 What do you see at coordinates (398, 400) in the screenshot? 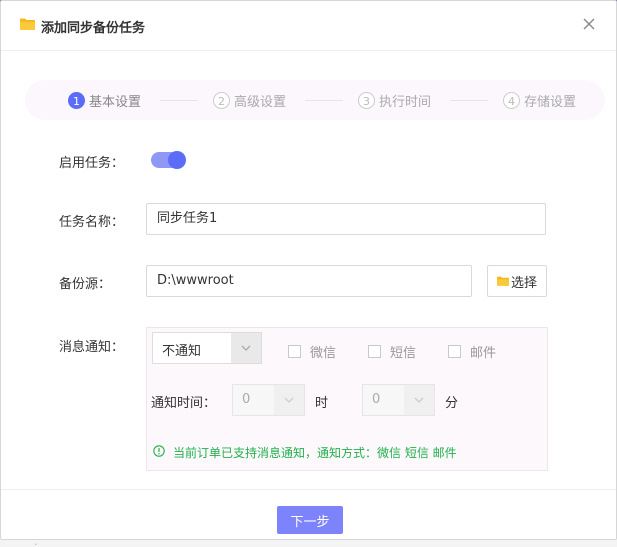
I see `notify-minute-select: 0` at bounding box center [398, 400].